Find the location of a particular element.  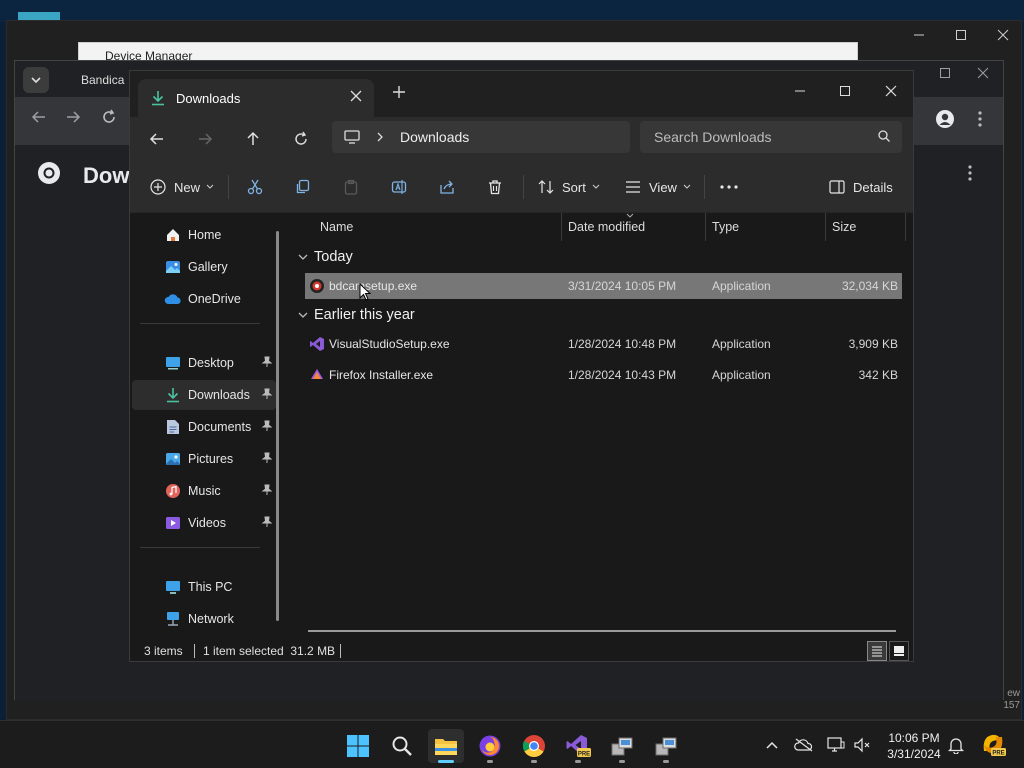

tiles-view-toggle is located at coordinates (899, 651).